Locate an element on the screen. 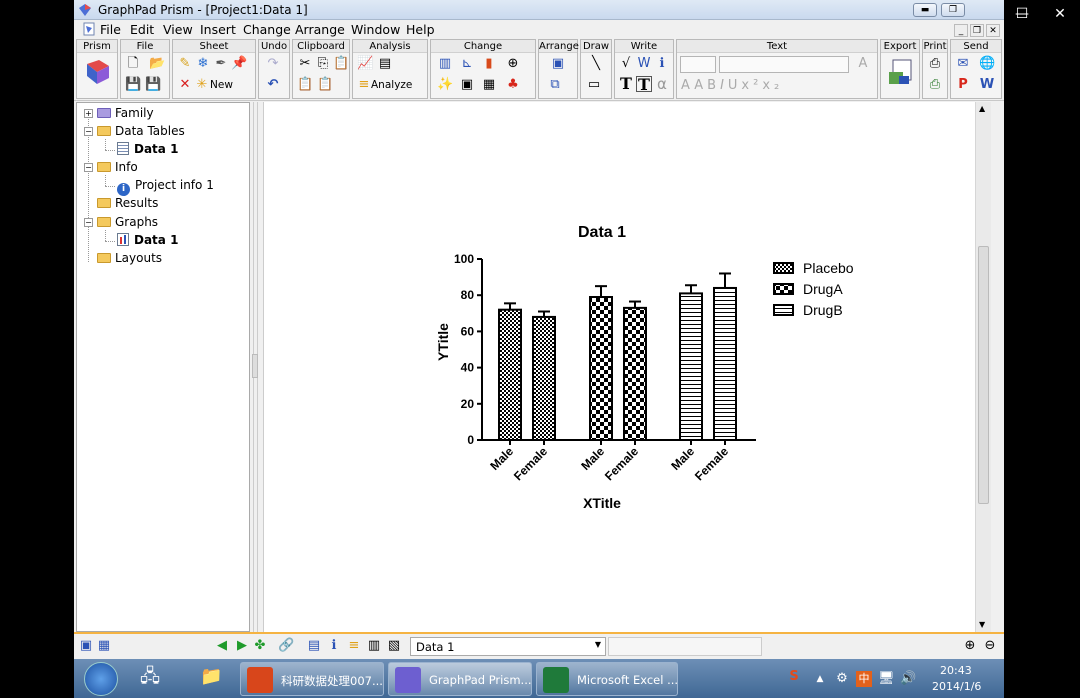  sogou-icon: S is located at coordinates (794, 677).